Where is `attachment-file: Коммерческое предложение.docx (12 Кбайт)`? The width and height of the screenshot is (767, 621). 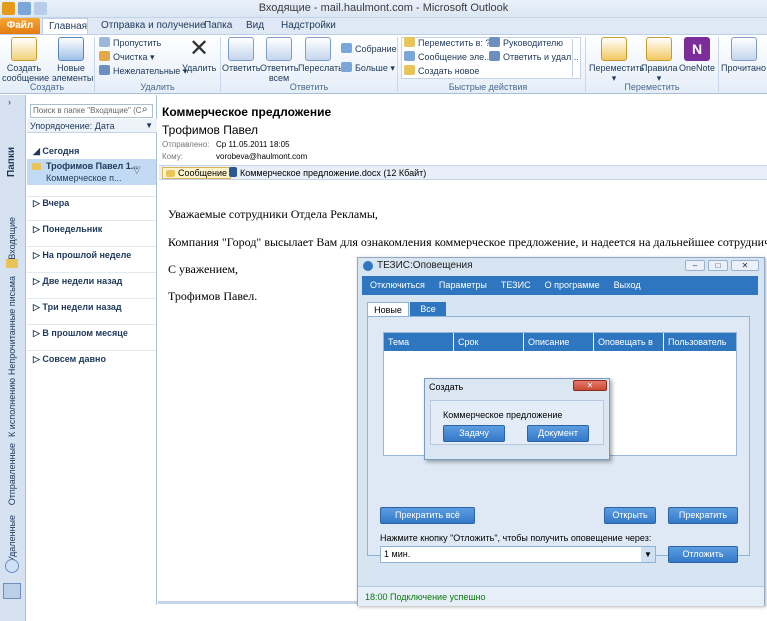
attachment-file: Коммерческое предложение.docx (12 Кбайт) is located at coordinates (327, 173).